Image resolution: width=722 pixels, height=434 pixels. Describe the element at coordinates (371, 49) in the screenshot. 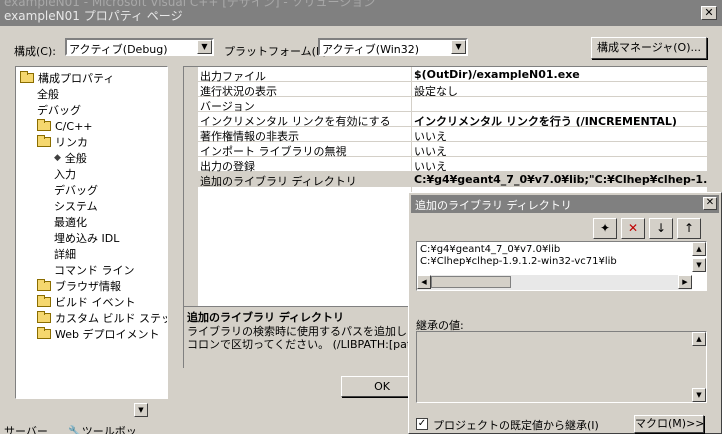

I see `platform-value: アクティブ(Win32)` at that location.